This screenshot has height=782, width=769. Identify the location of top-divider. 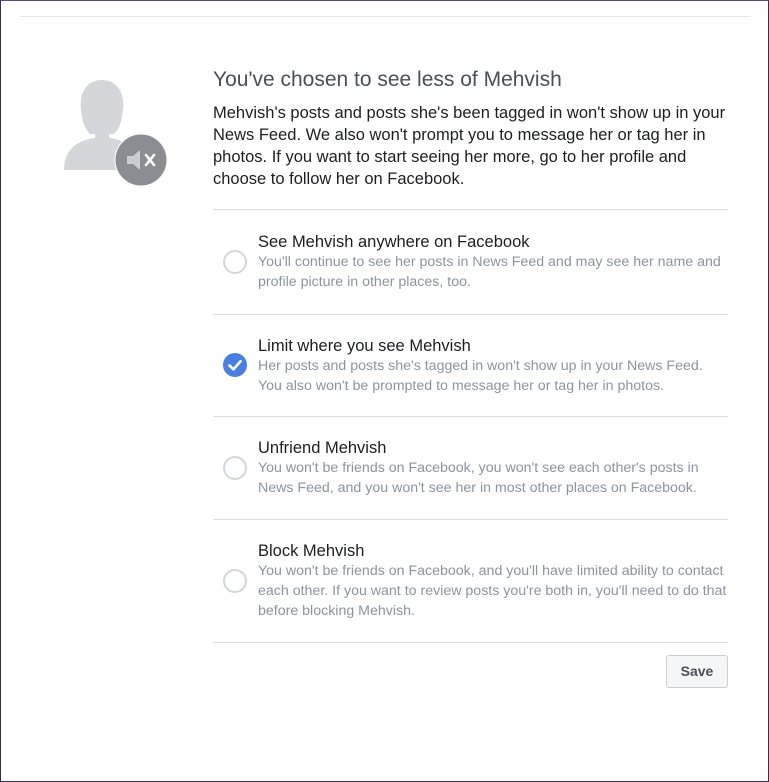
(385, 16).